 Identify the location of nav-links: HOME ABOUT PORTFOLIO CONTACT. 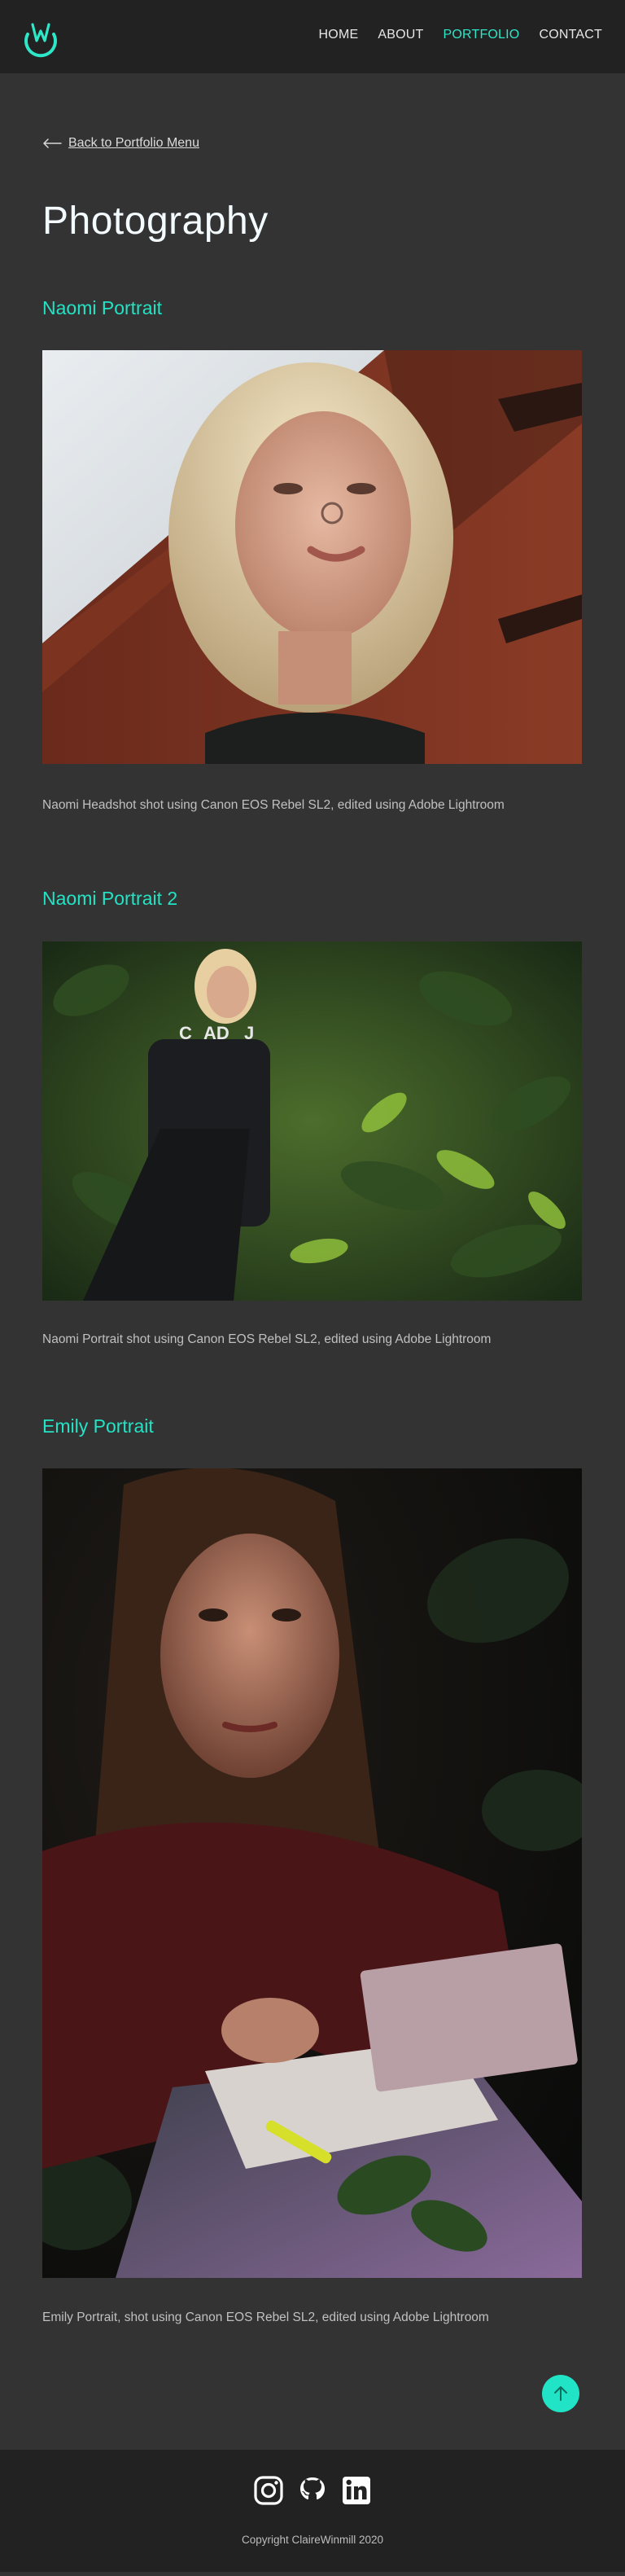
(460, 35).